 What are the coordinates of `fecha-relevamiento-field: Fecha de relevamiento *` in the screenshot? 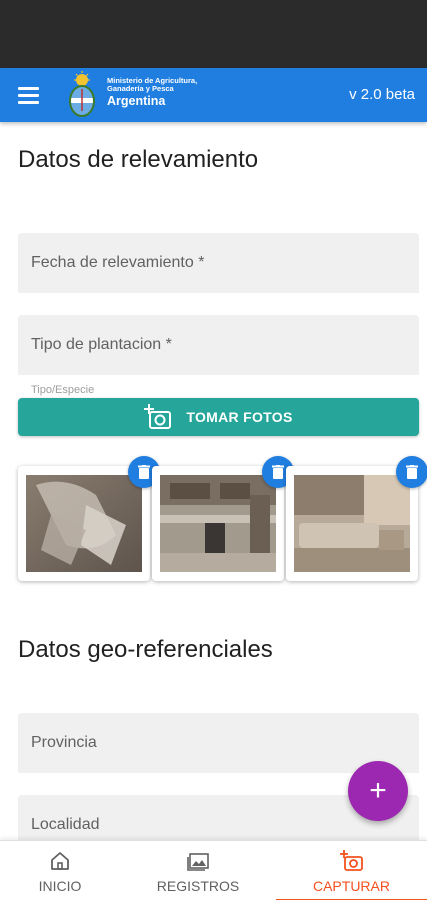 It's located at (218, 263).